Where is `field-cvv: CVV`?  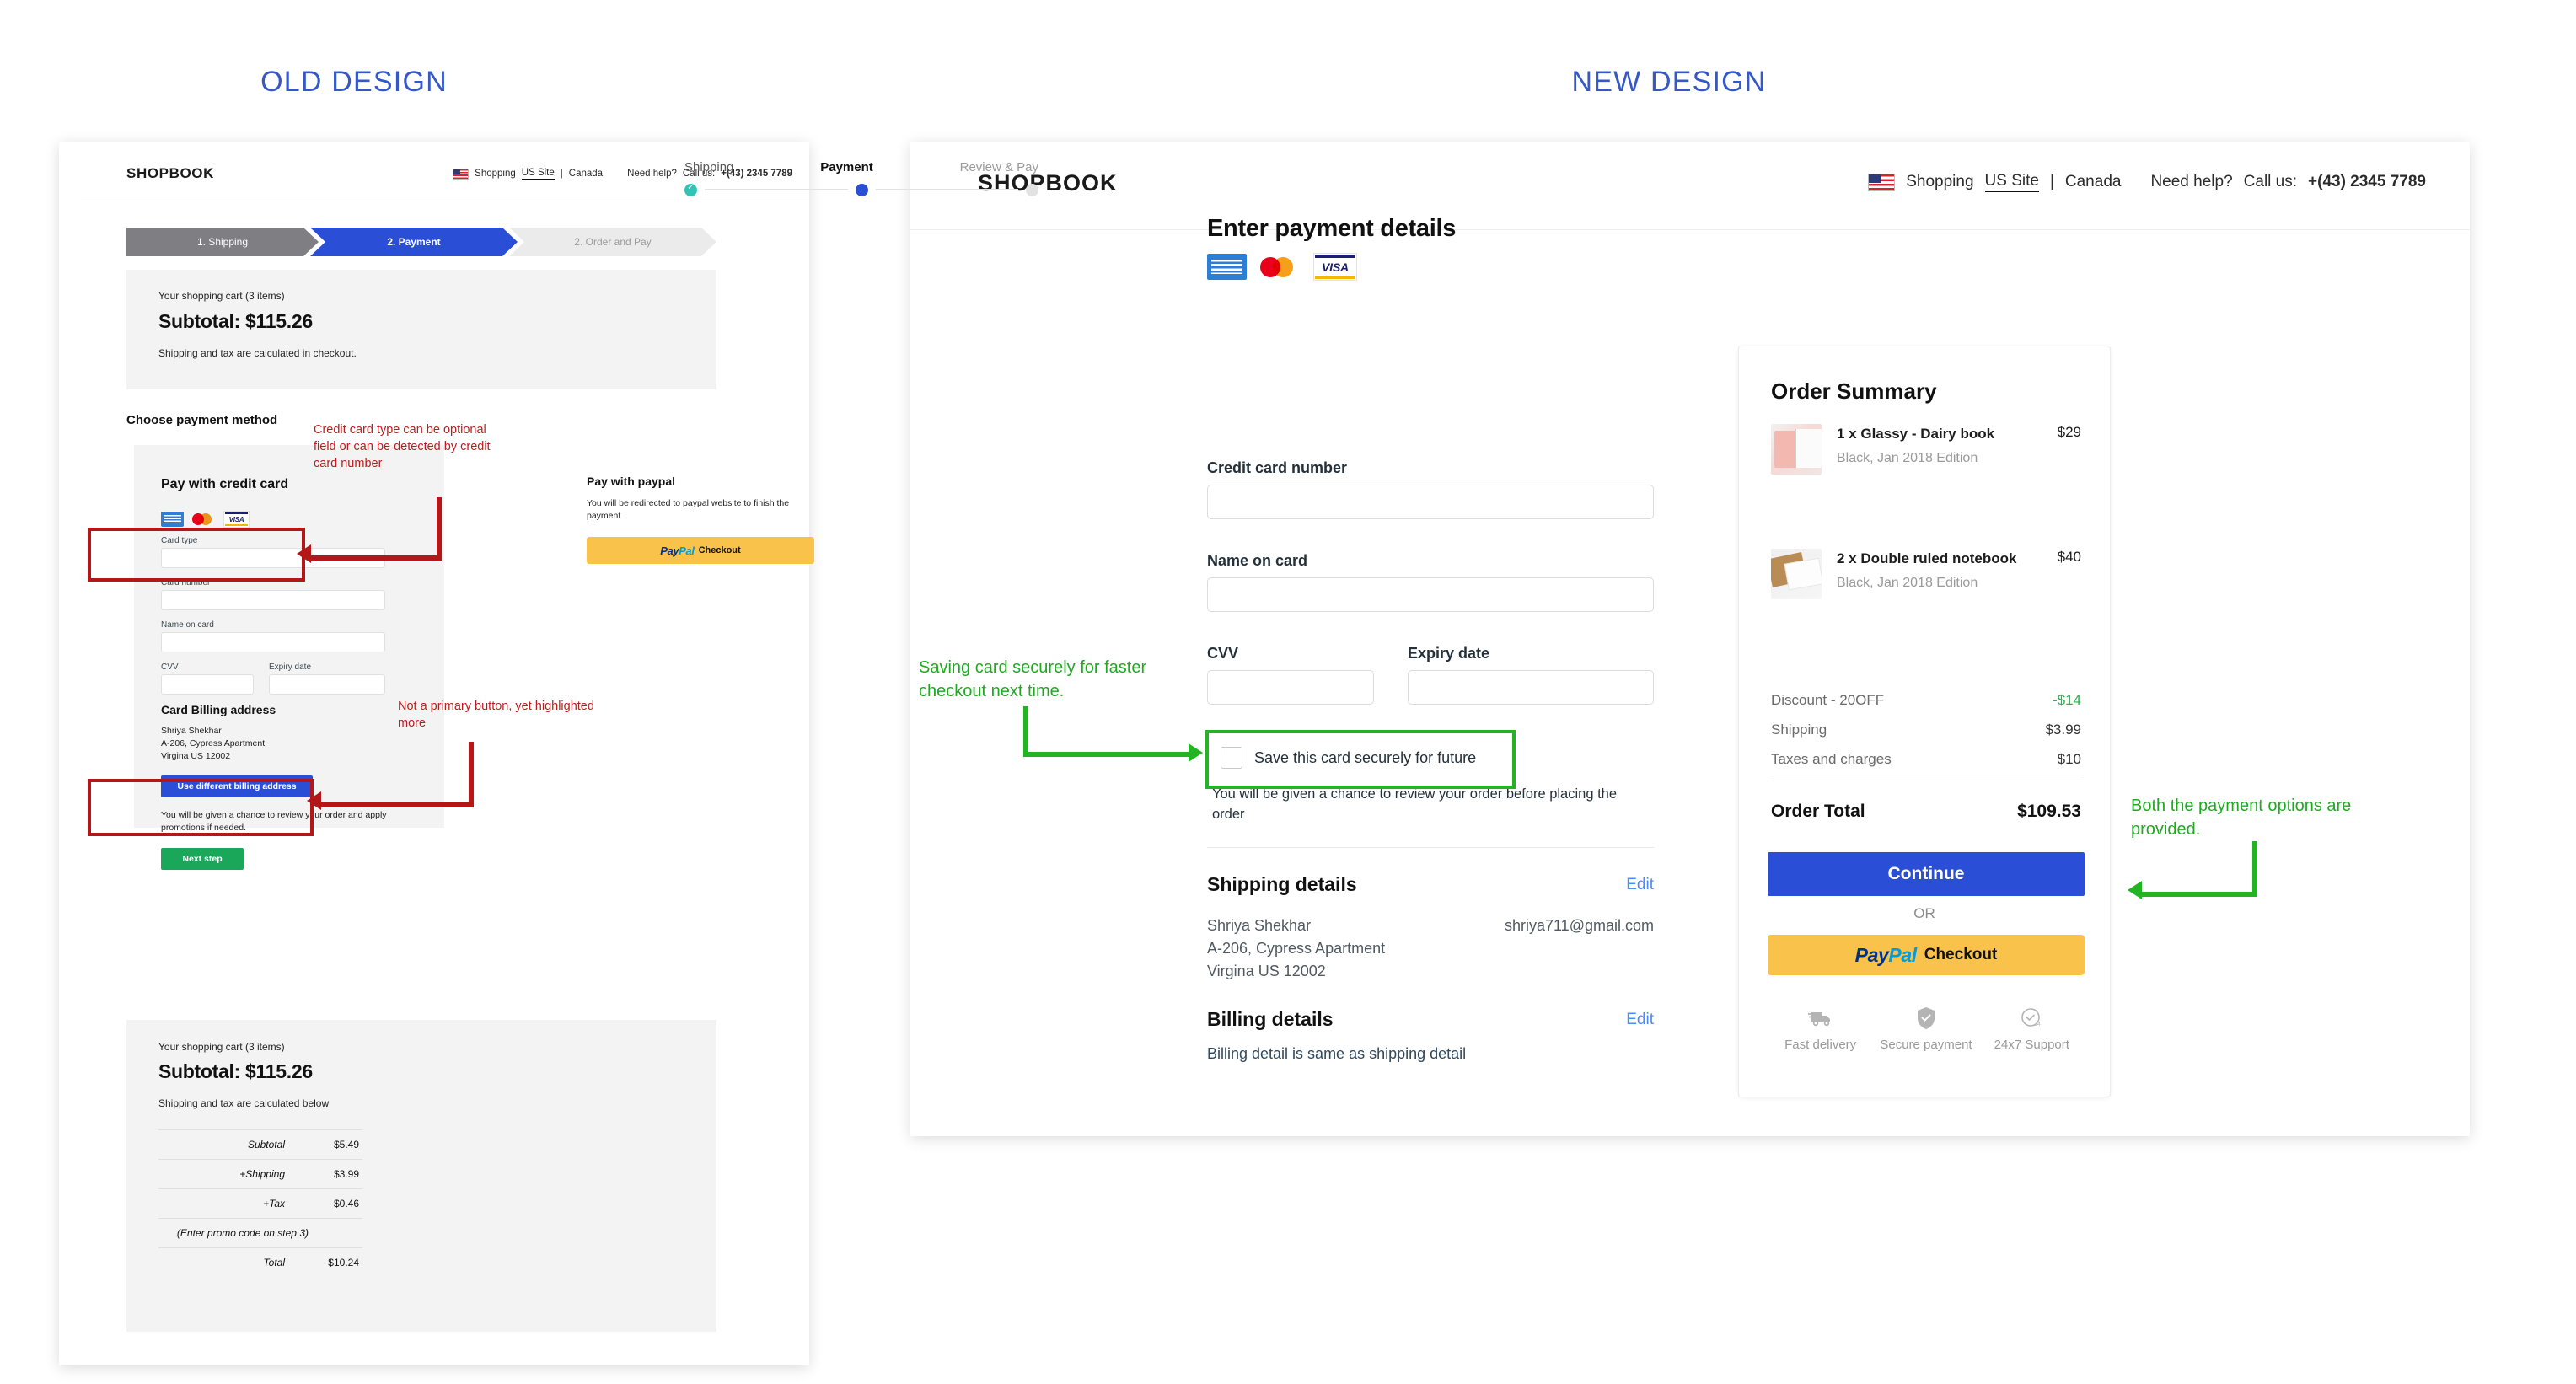
field-cvv: CVV is located at coordinates (1290, 675).